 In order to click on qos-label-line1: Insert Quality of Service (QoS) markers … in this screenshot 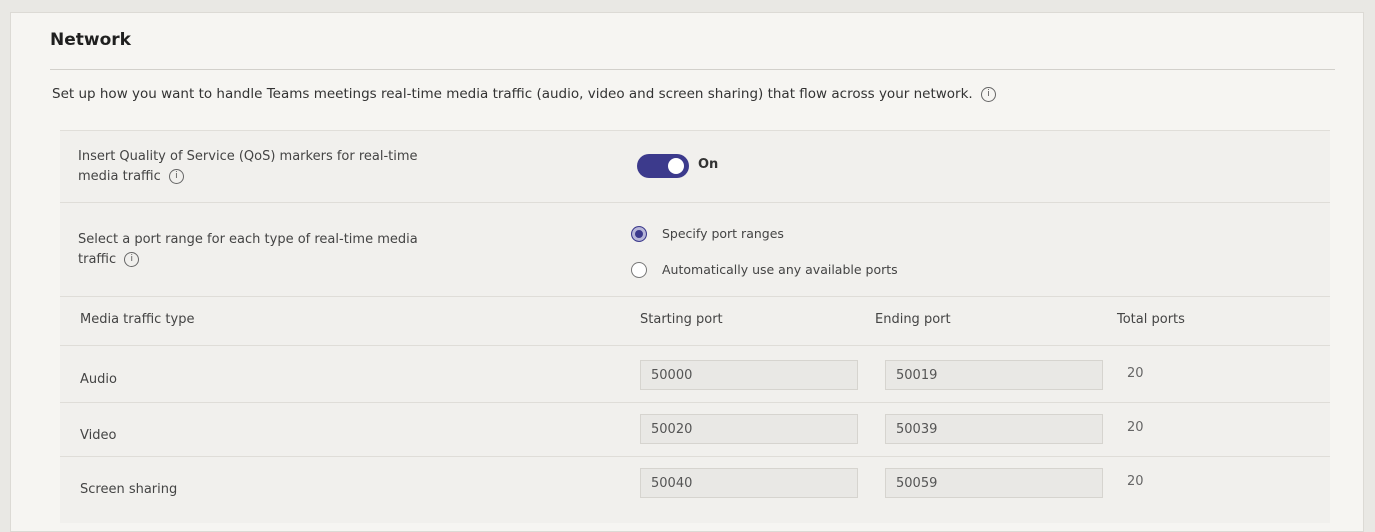, I will do `click(248, 156)`.